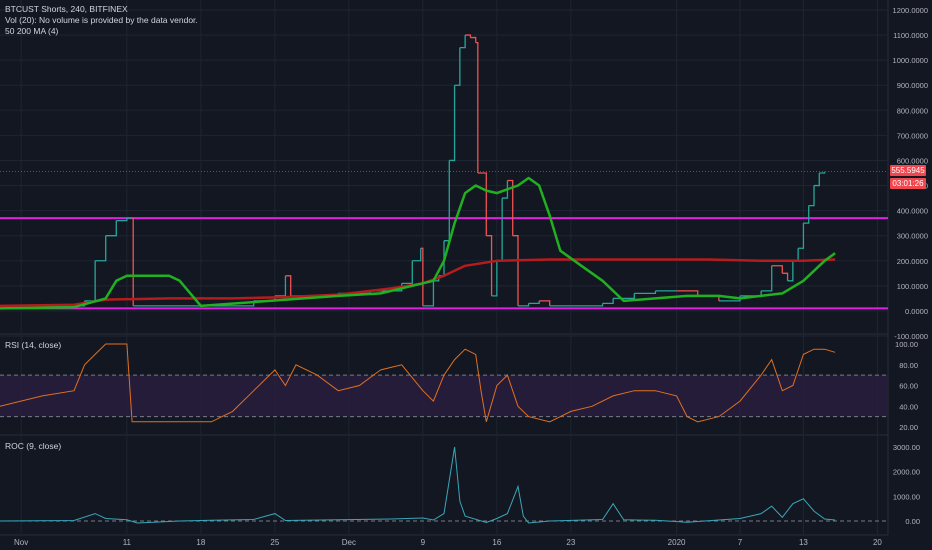 This screenshot has height=550, width=932. I want to click on roc-tick-label: 2000.00, so click(906, 472).